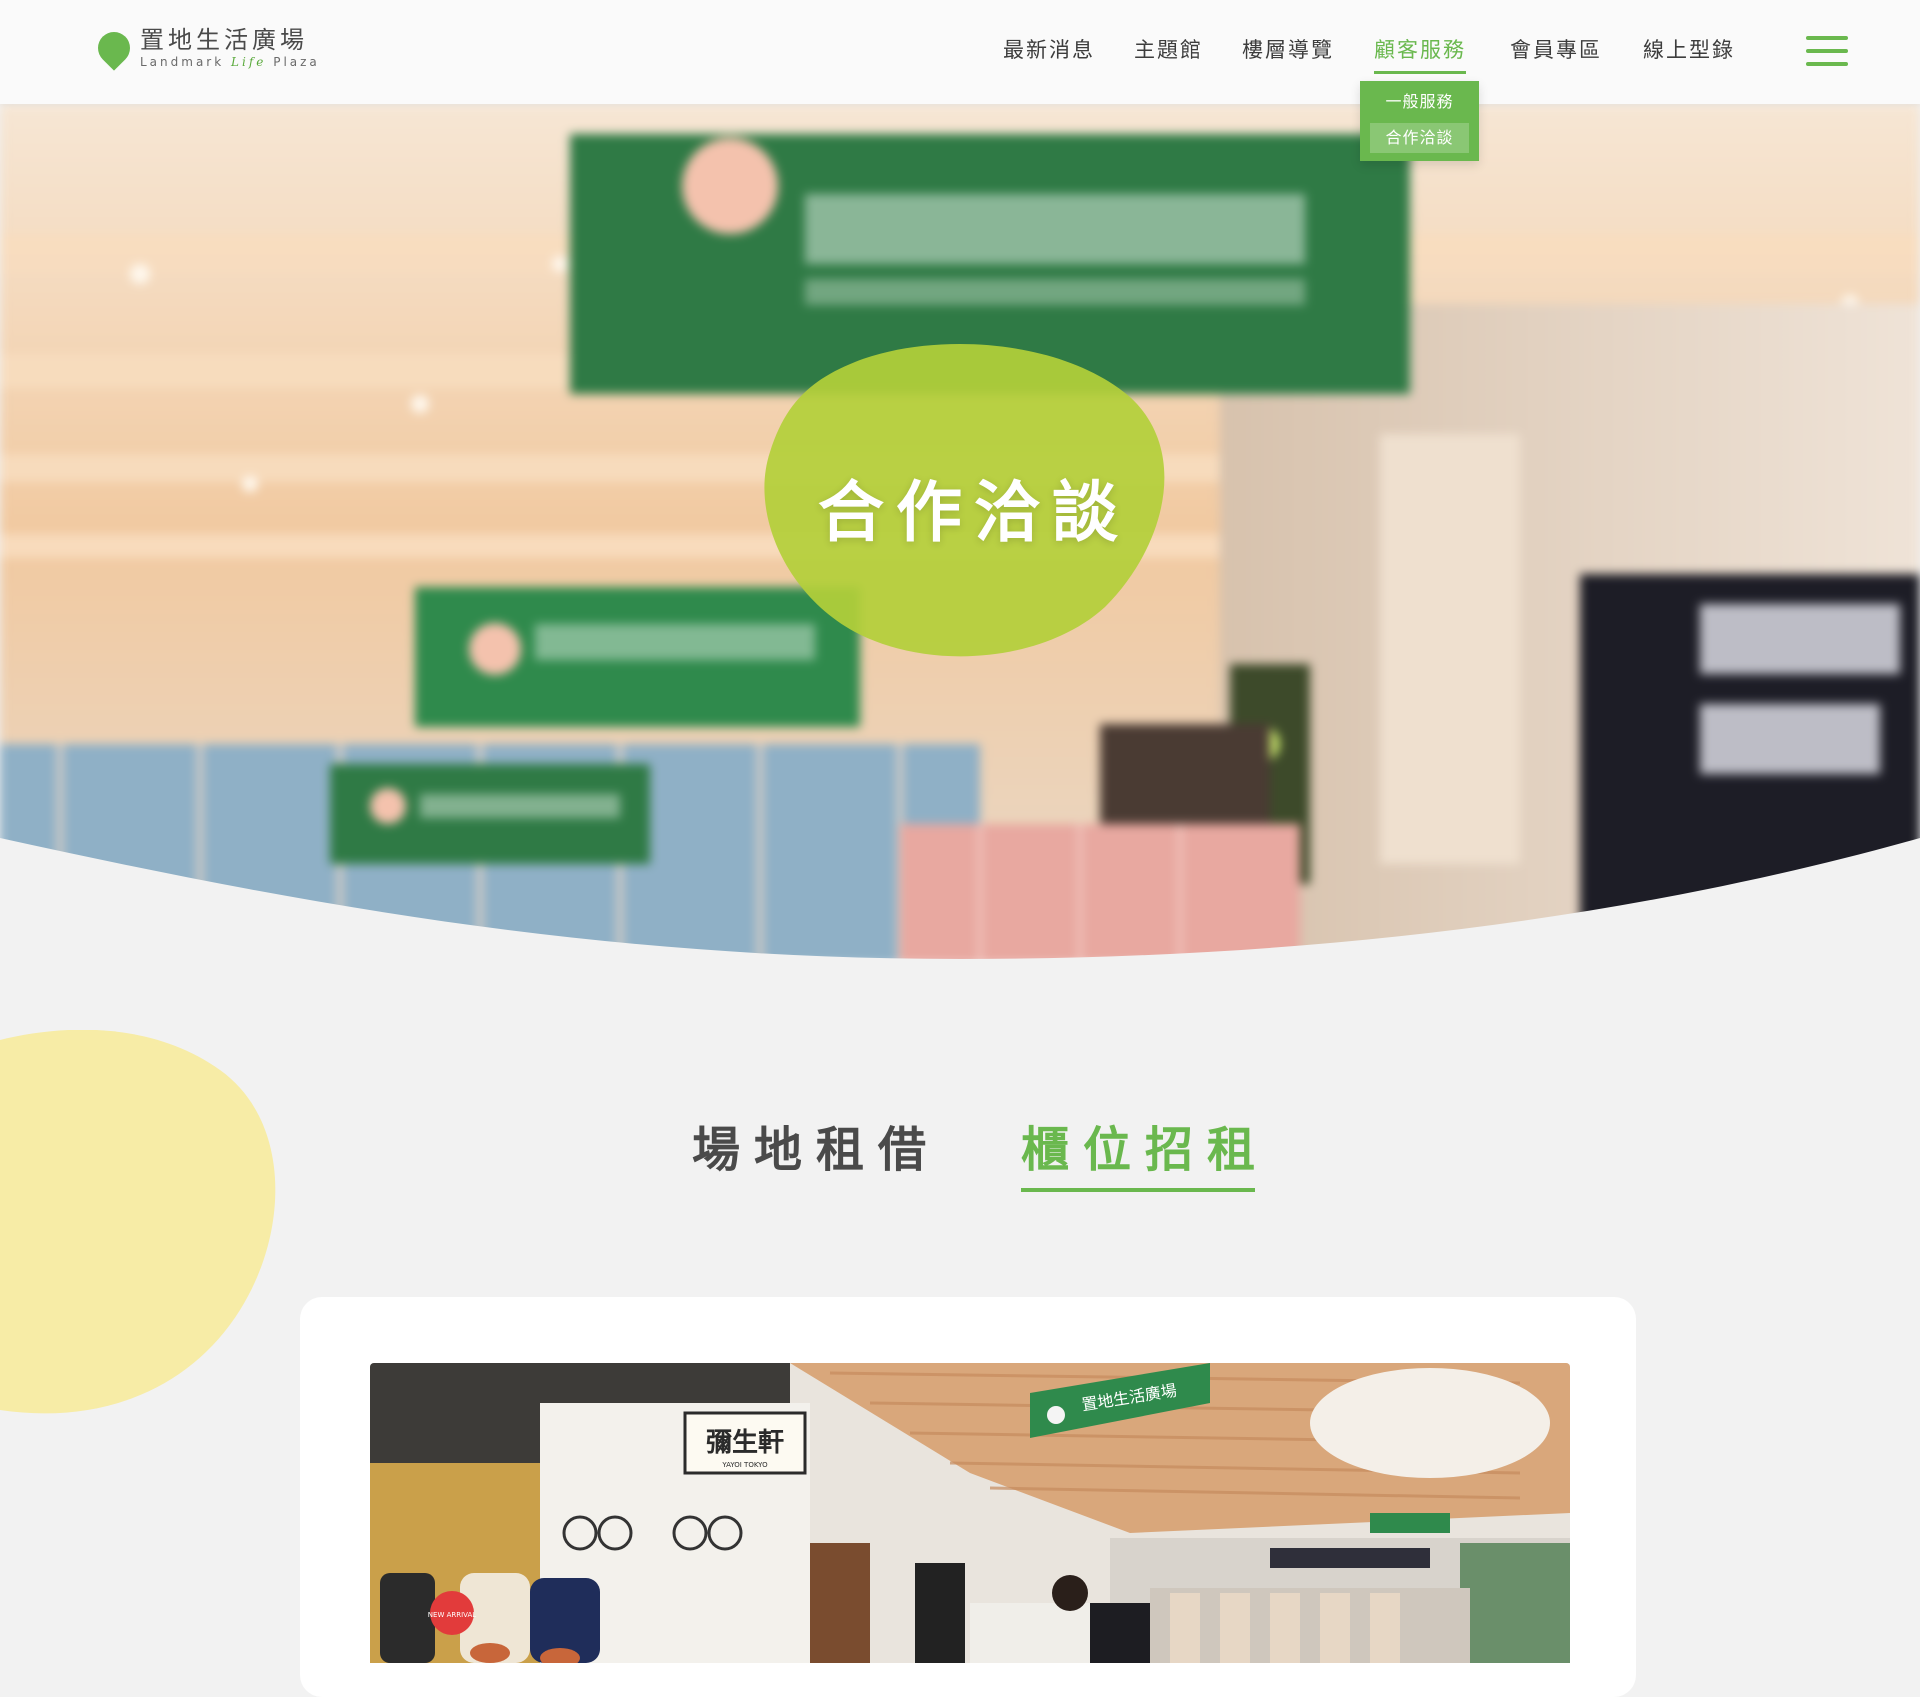  What do you see at coordinates (138, 1222) in the screenshot?
I see `decorative-yellow-blob` at bounding box center [138, 1222].